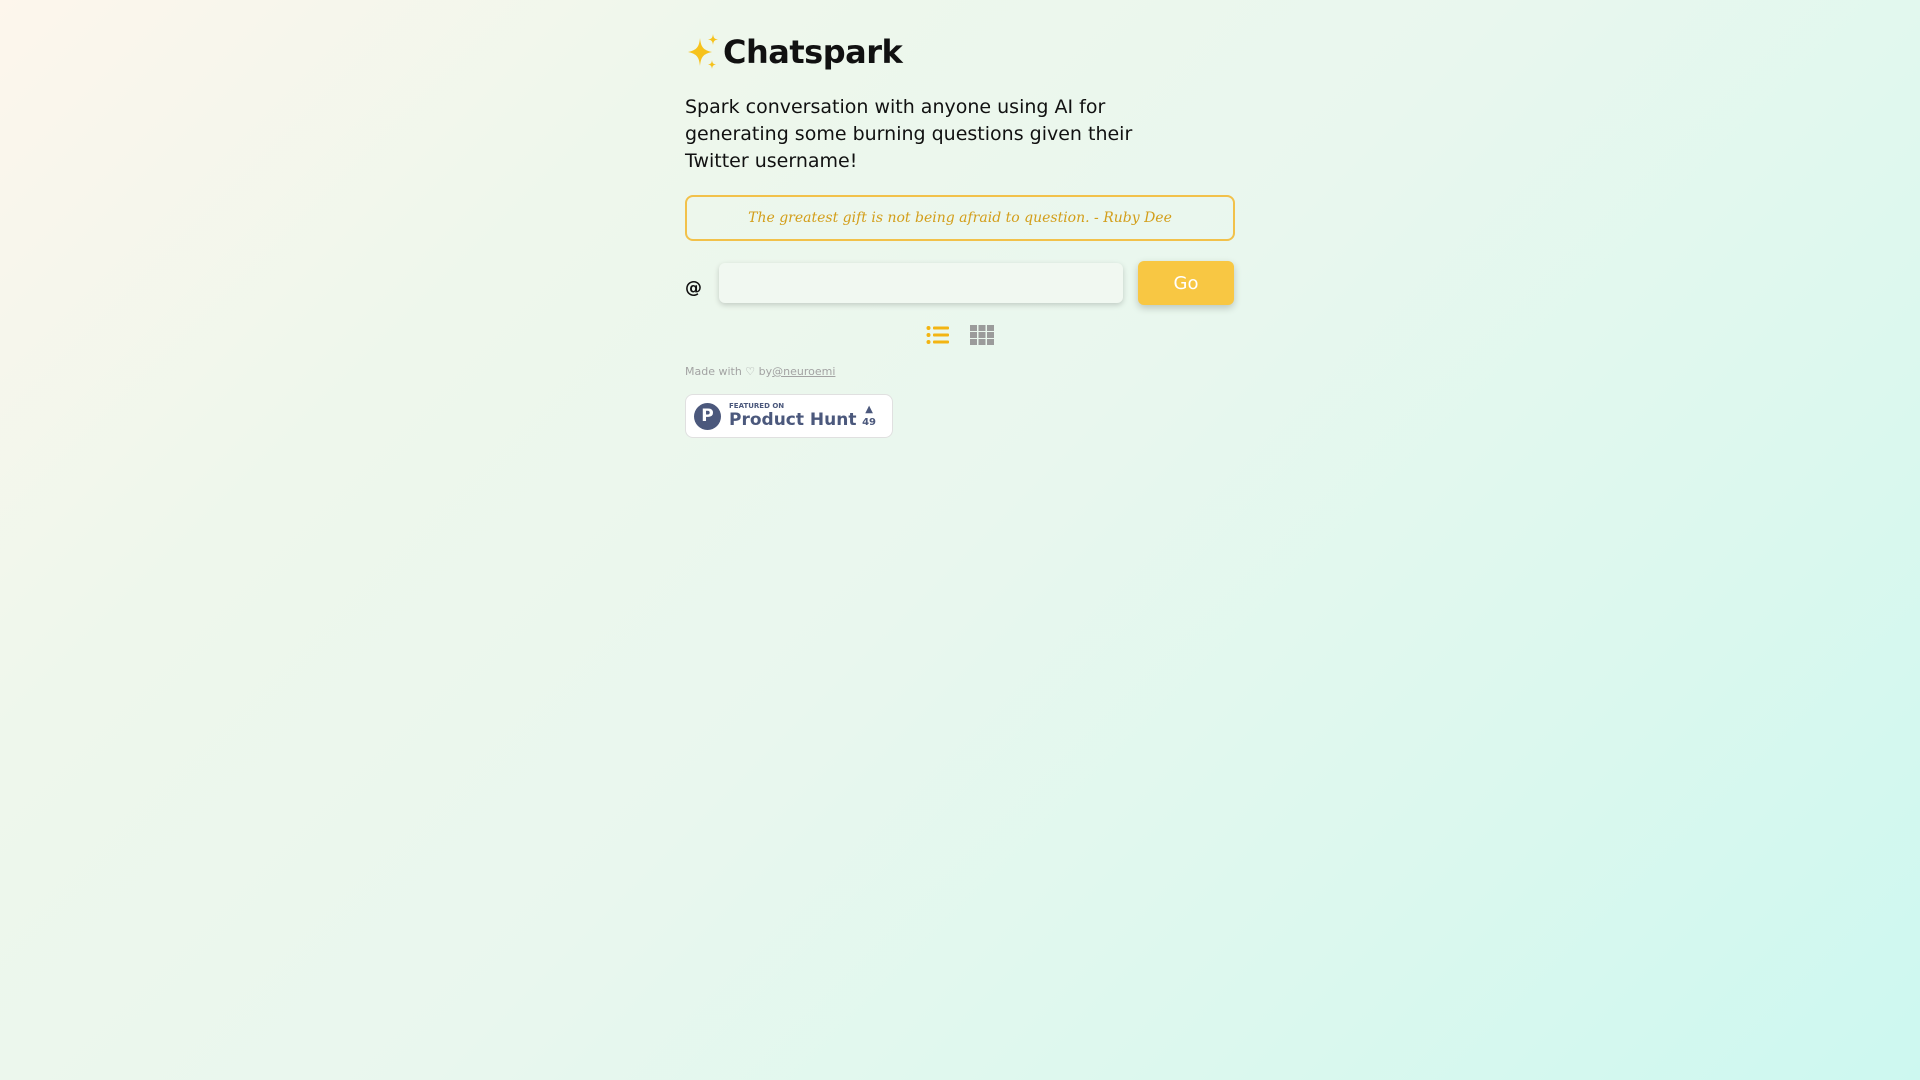  I want to click on at-prefix: @, so click(693, 288).